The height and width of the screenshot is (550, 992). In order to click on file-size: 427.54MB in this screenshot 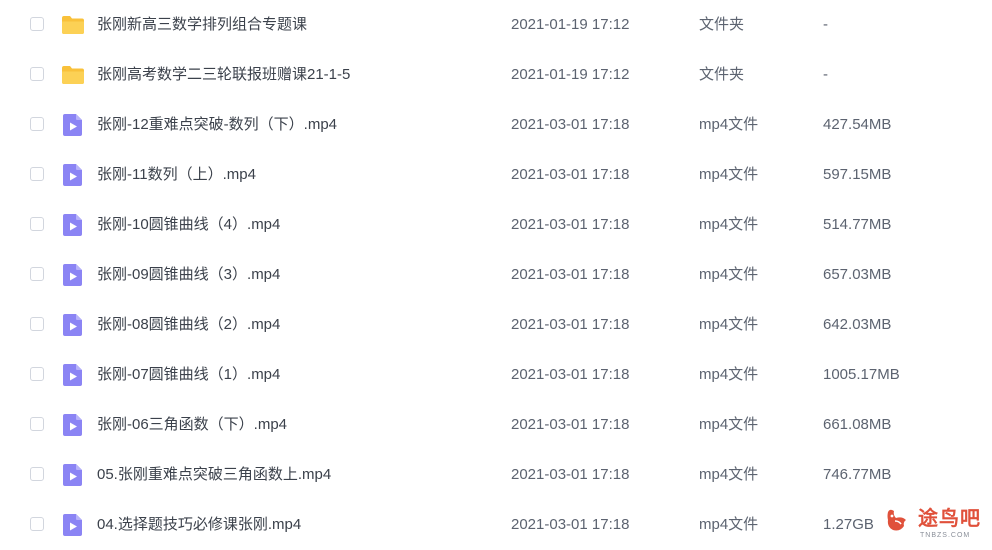, I will do `click(857, 124)`.